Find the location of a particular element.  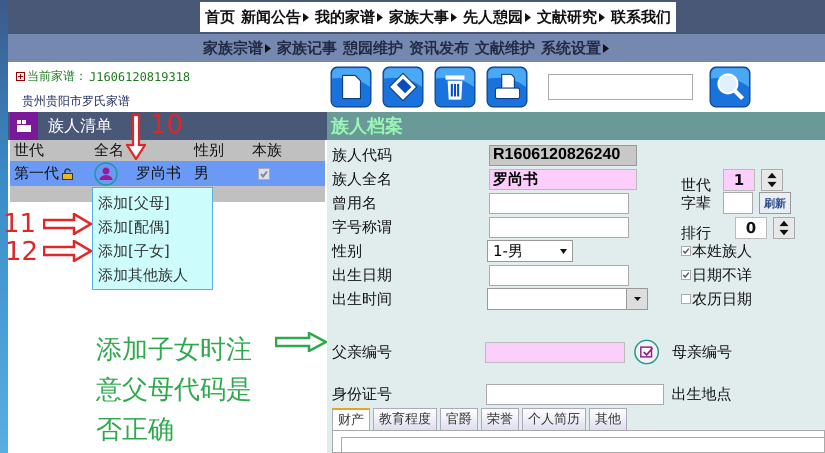

save-button is located at coordinates (403, 87).